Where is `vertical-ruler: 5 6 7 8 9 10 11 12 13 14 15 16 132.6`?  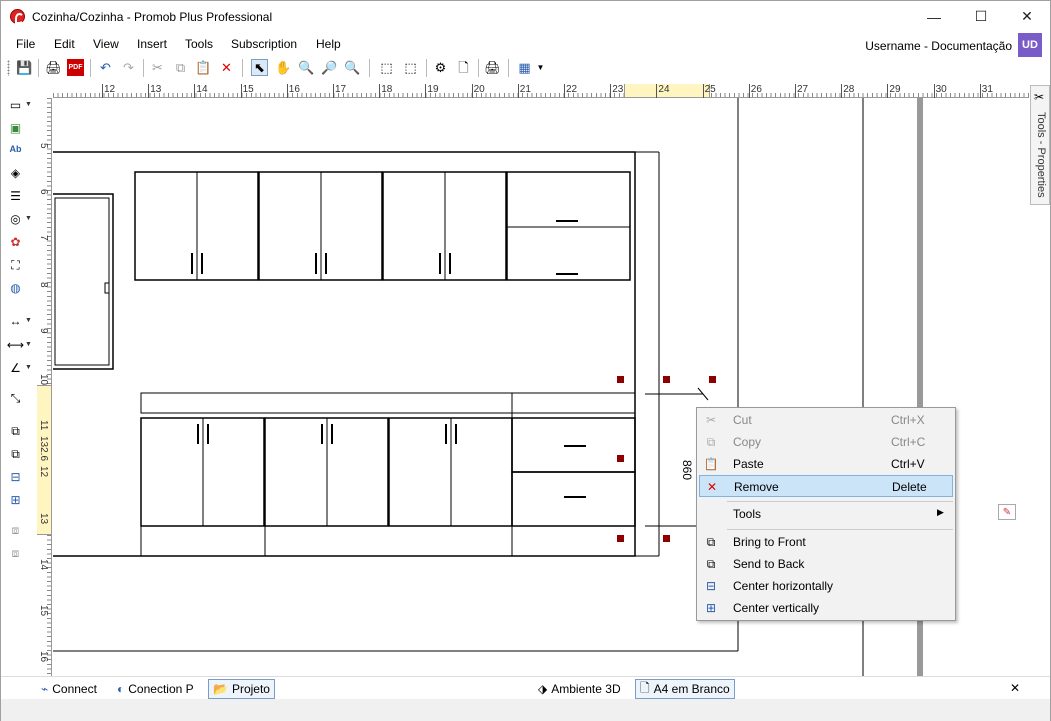
vertical-ruler: 5 6 7 8 9 10 11 12 13 14 15 16 132.6 is located at coordinates (44, 387).